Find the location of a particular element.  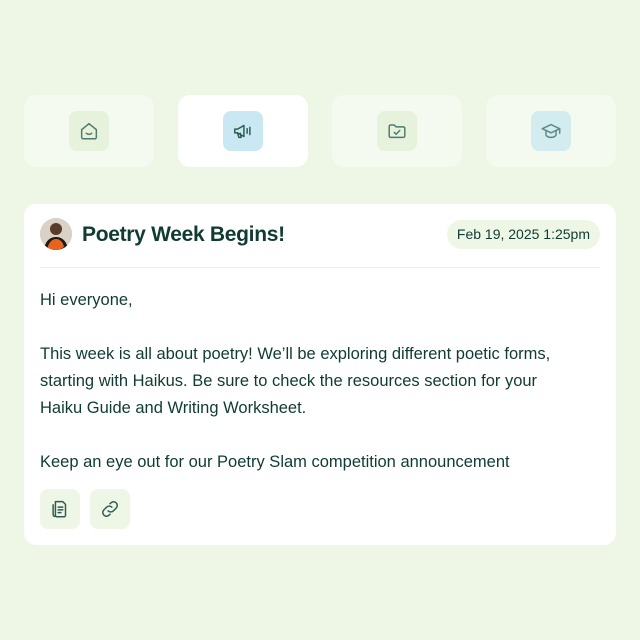

link-icon is located at coordinates (110, 509).